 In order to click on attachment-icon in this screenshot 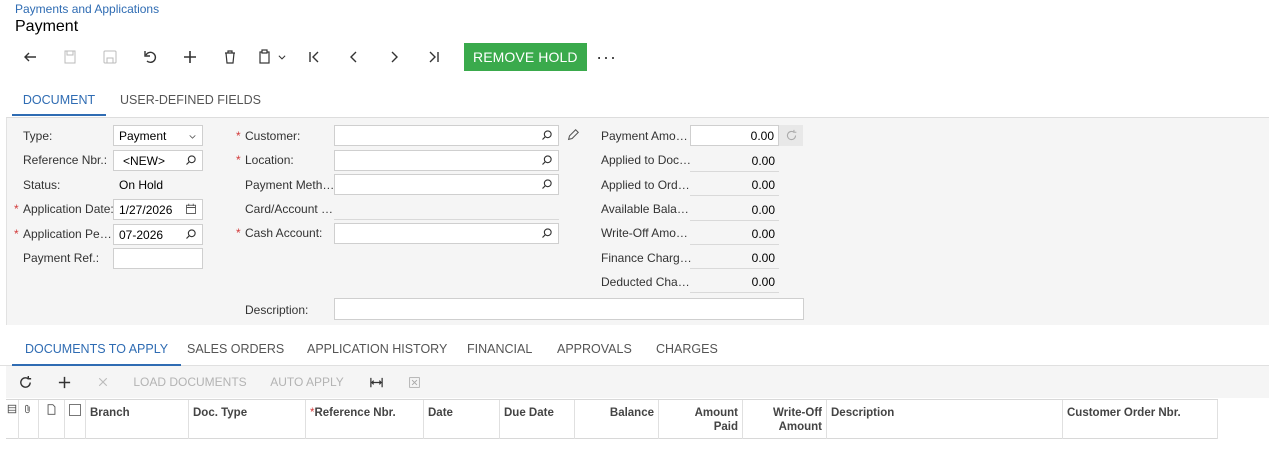, I will do `click(29, 419)`.